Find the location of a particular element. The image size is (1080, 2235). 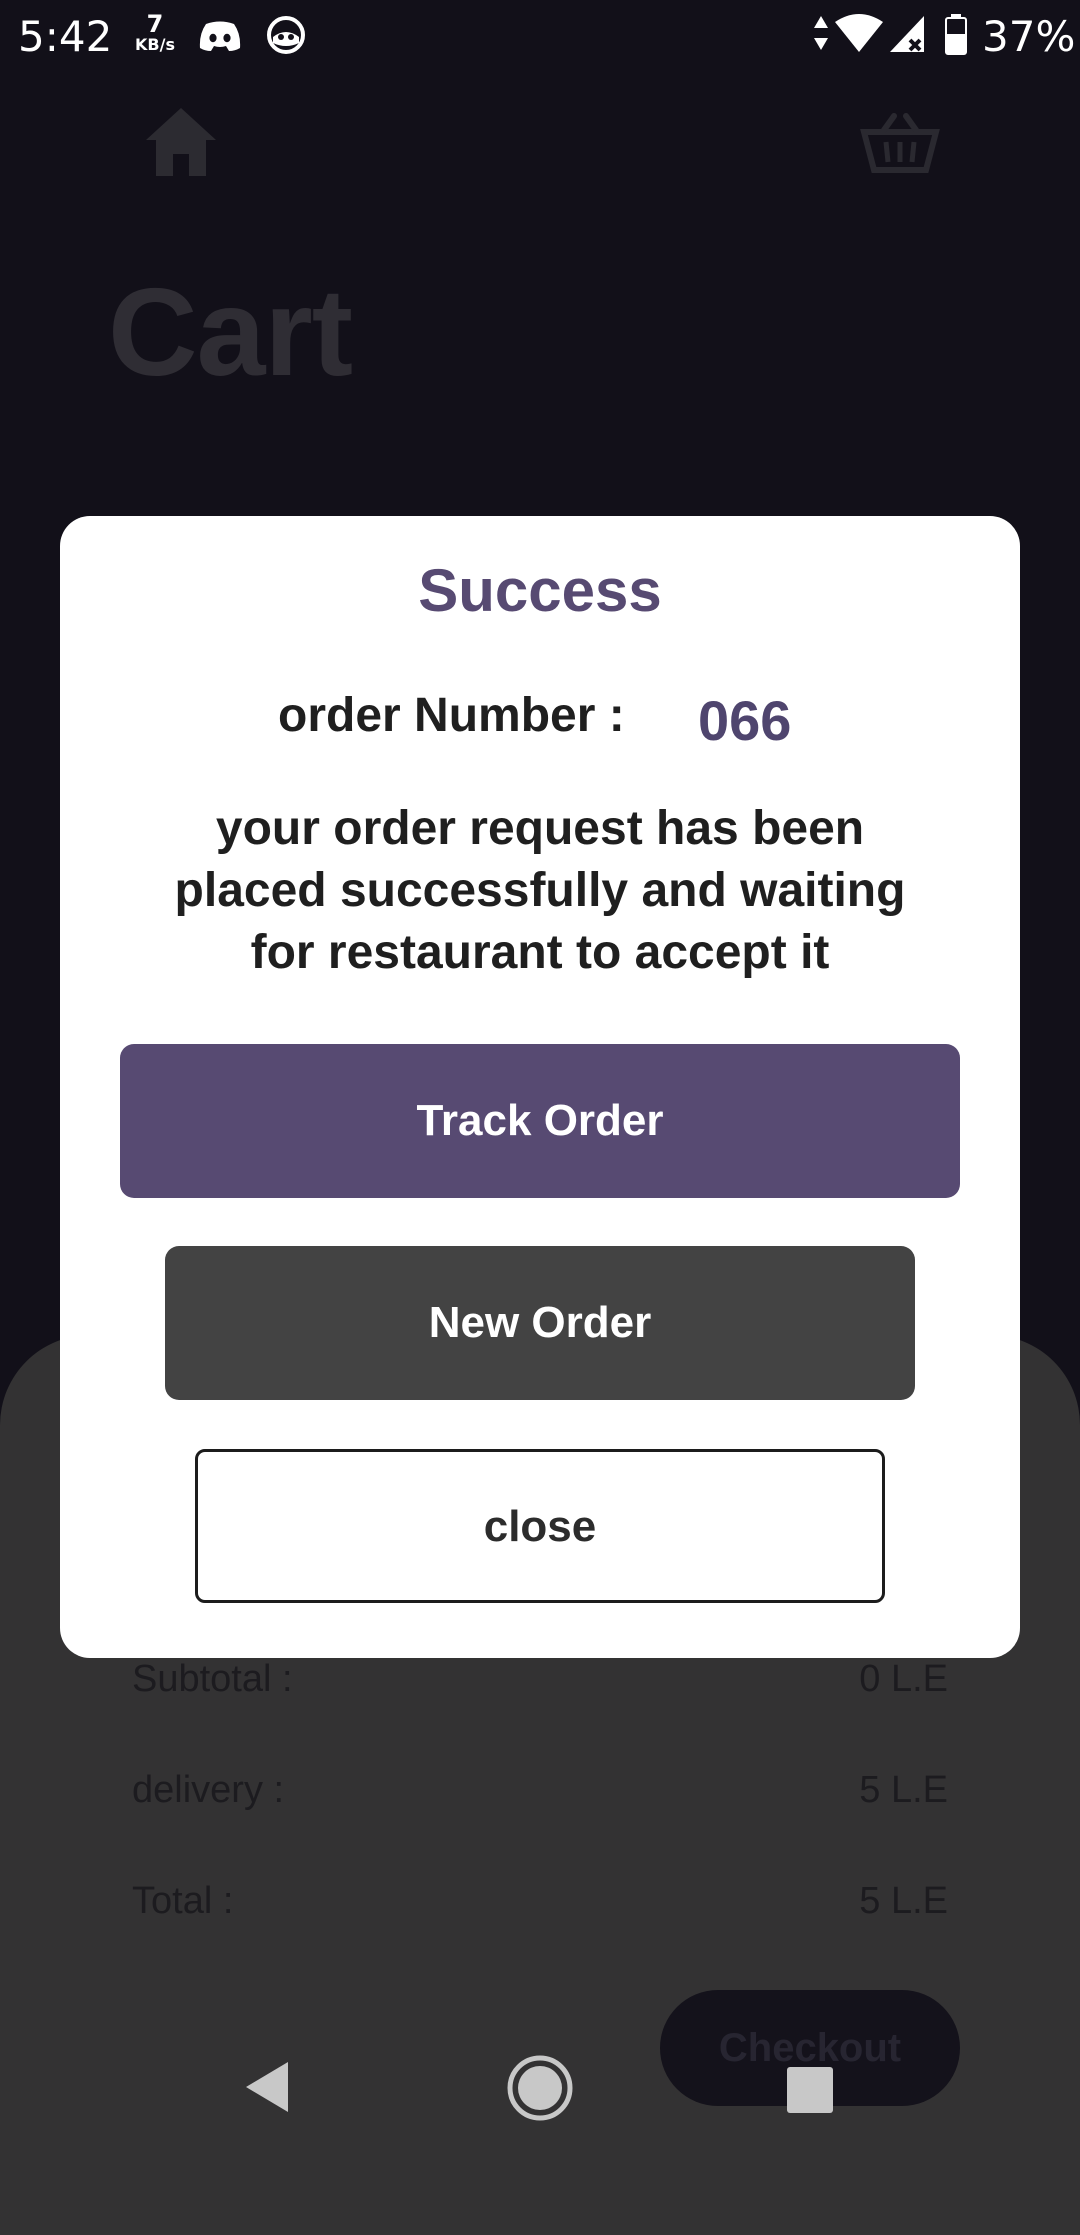

discord-icon is located at coordinates (220, 36).